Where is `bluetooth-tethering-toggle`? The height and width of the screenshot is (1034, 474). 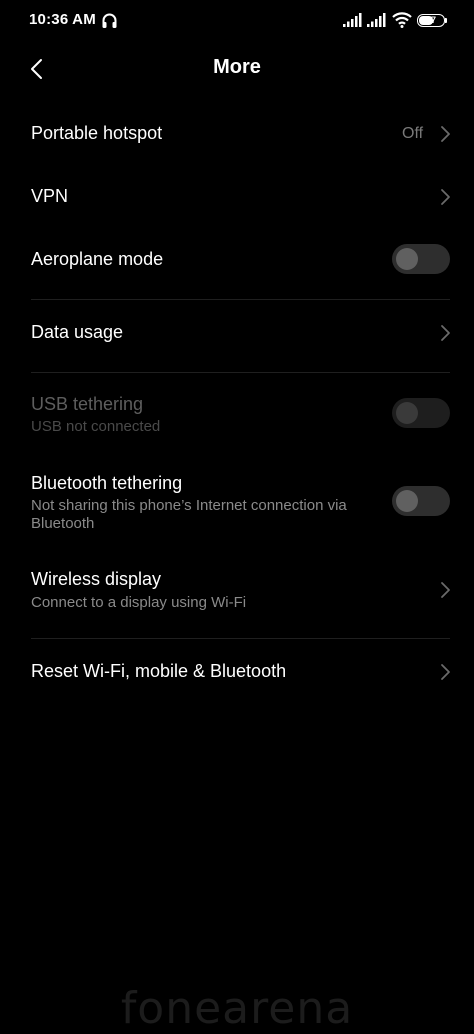 bluetooth-tethering-toggle is located at coordinates (421, 501).